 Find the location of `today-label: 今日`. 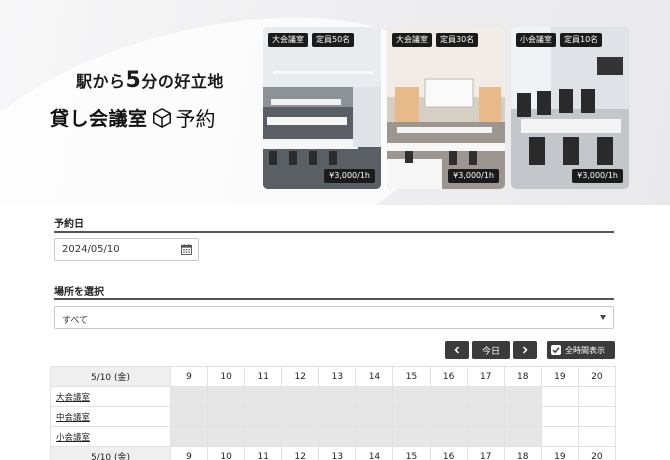

today-label: 今日 is located at coordinates (490, 351).